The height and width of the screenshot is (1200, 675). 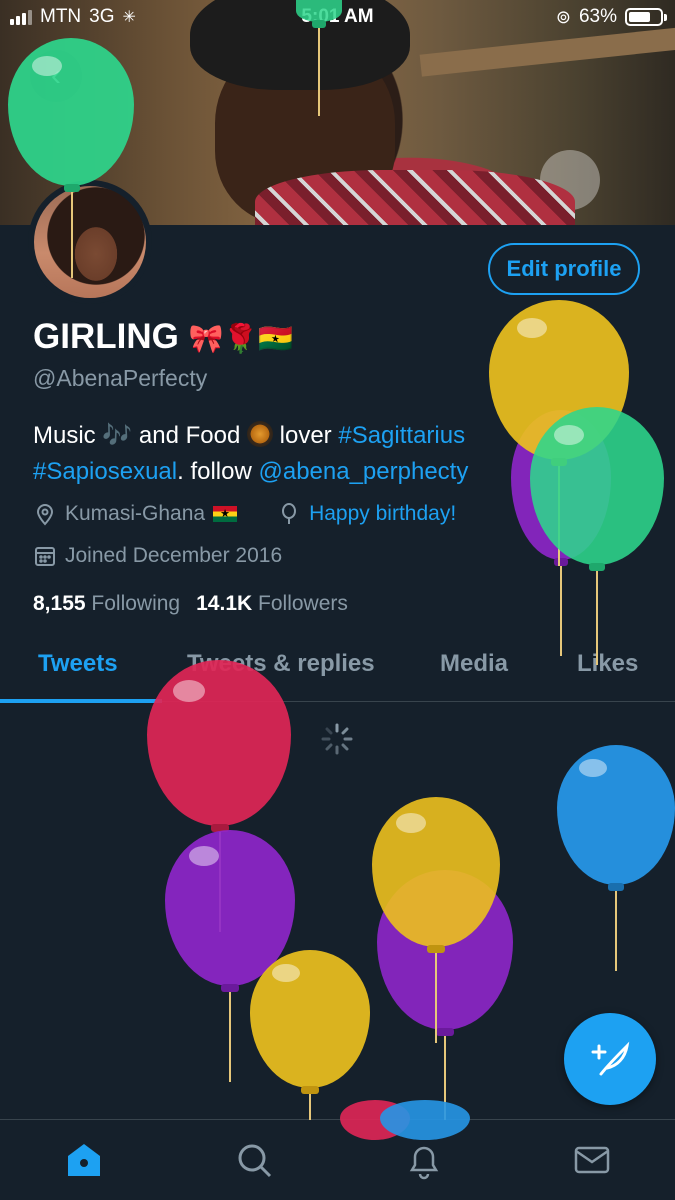 I want to click on food-emoji-icon, so click(x=259, y=434).